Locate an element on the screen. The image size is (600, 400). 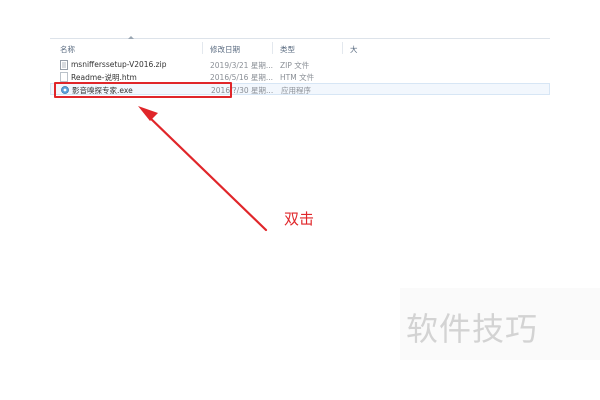
file-type: ZIP 文件 is located at coordinates (295, 65).